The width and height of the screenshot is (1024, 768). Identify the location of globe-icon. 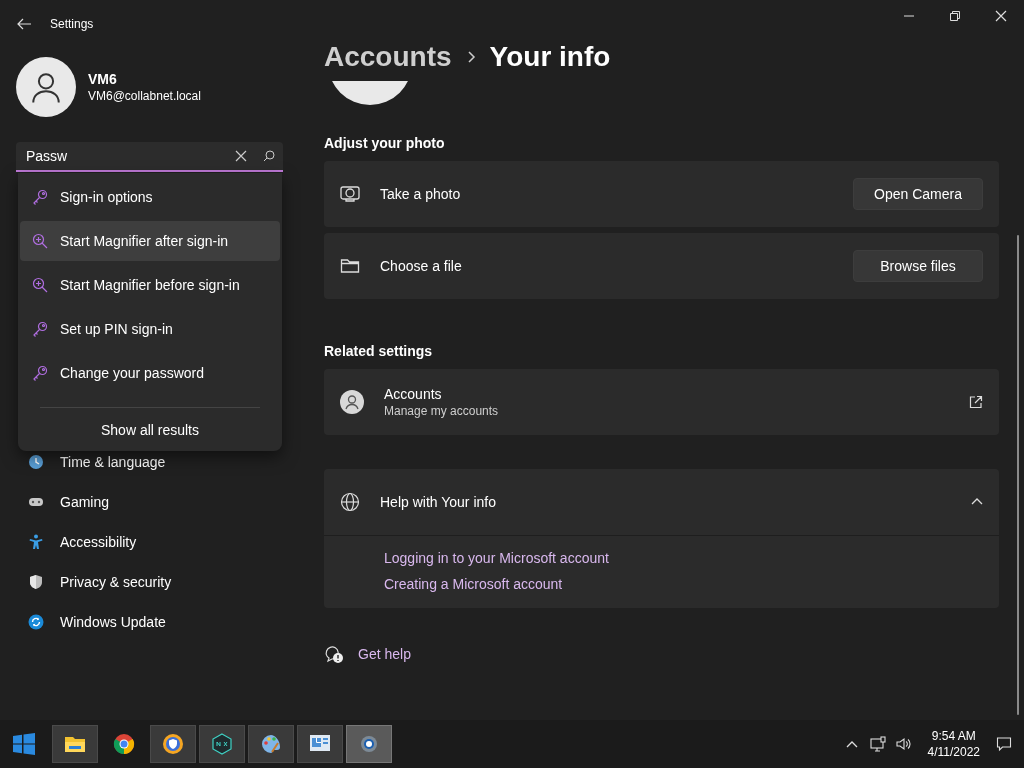
(350, 502).